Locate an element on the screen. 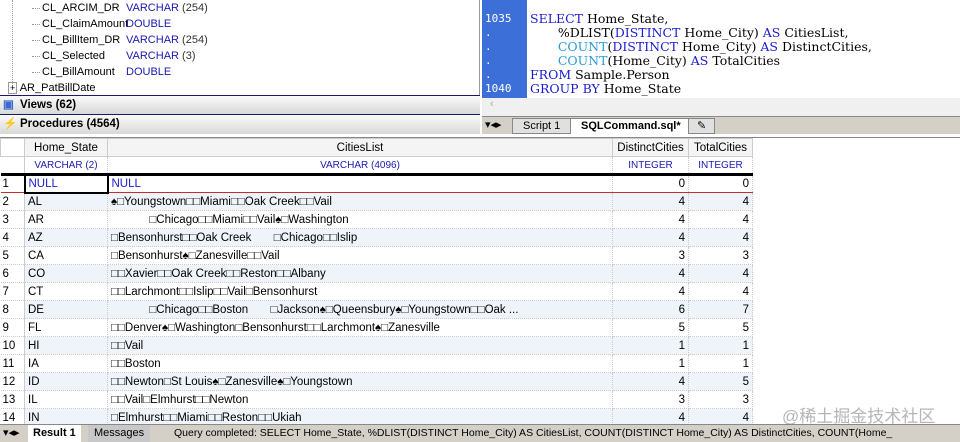 The width and height of the screenshot is (960, 442). table-row: 13 IL □□Vail□Elmhurst□□Newton 3 3 is located at coordinates (376, 399).